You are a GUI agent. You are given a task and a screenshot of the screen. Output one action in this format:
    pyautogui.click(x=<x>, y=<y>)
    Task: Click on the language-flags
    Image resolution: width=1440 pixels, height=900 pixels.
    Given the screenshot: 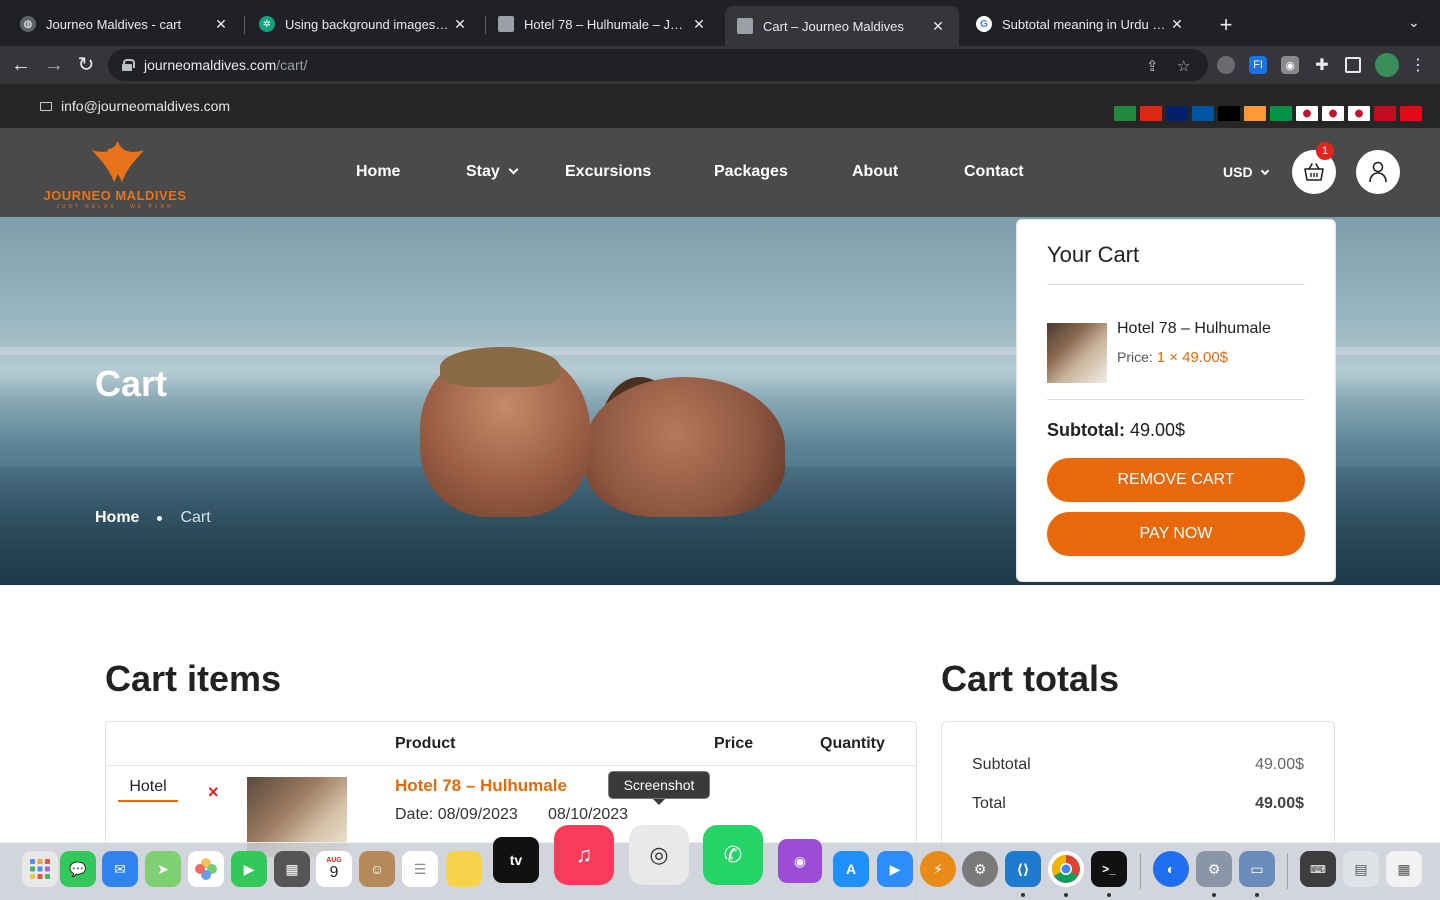 What is the action you would take?
    pyautogui.click(x=1268, y=113)
    